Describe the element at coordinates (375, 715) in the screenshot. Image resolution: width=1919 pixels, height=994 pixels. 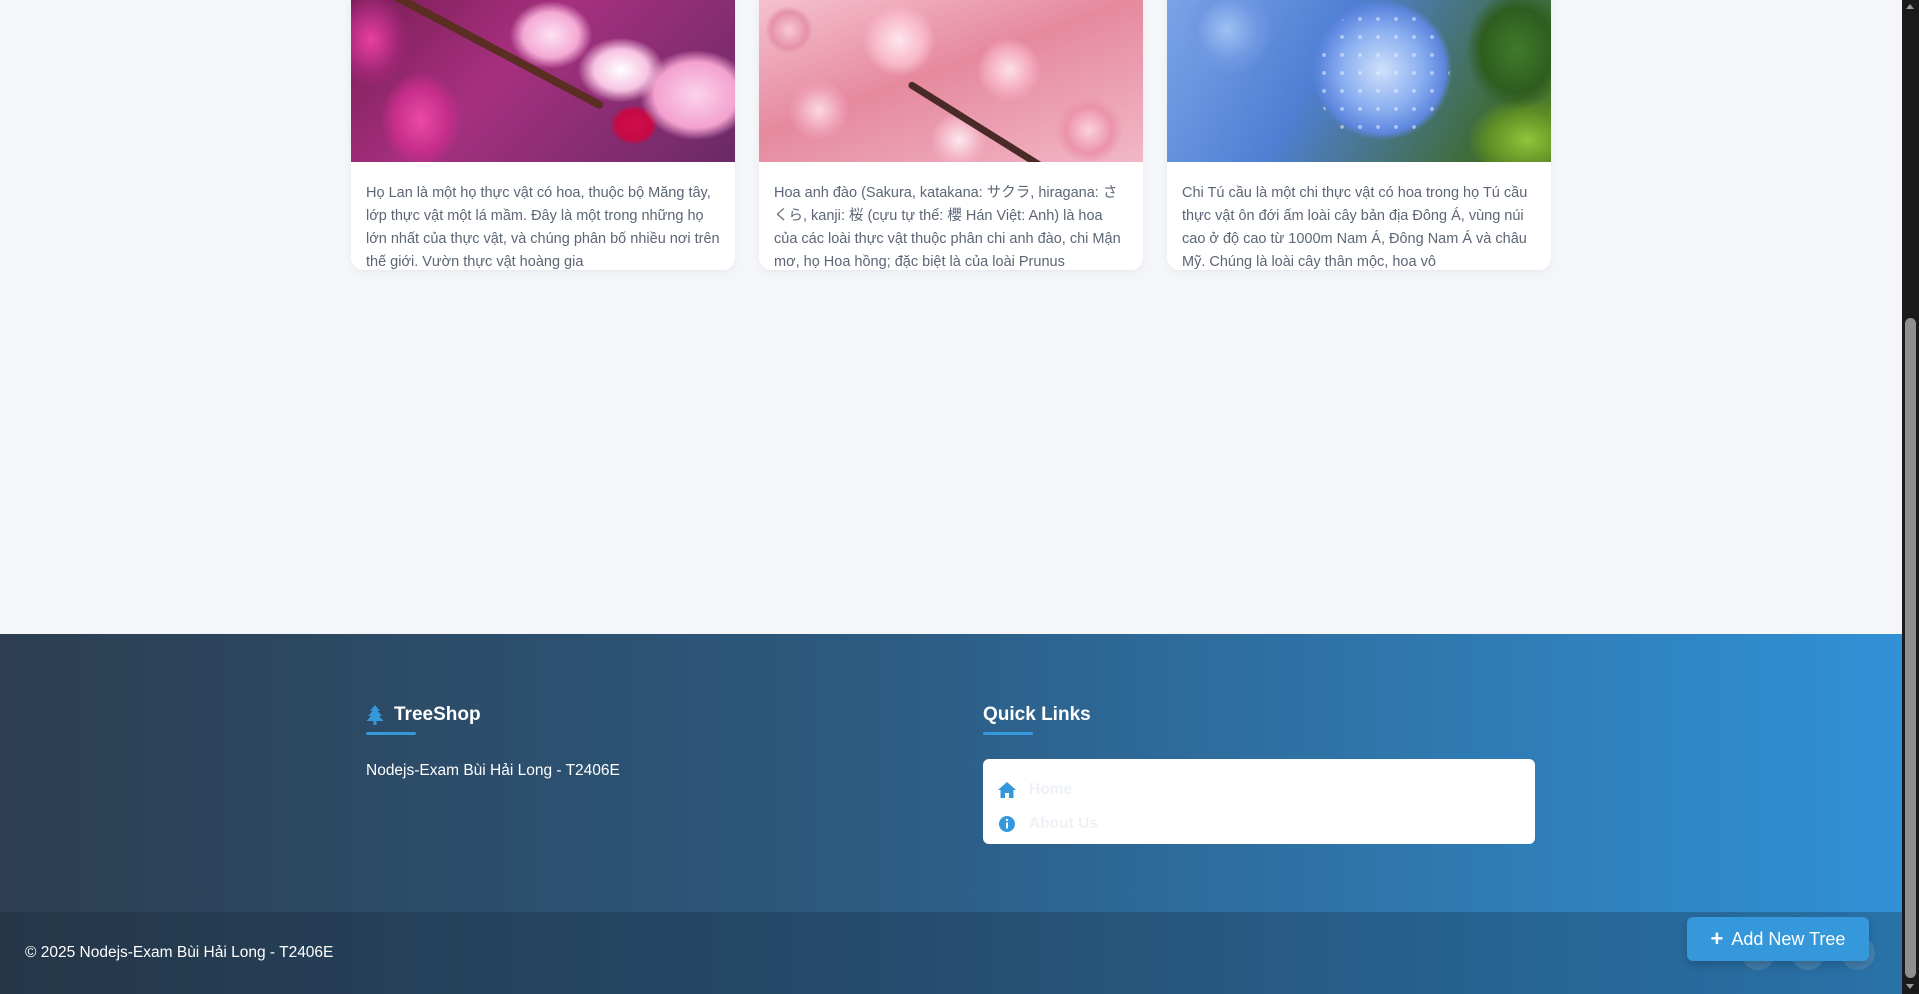
I see `tree-icon` at that location.